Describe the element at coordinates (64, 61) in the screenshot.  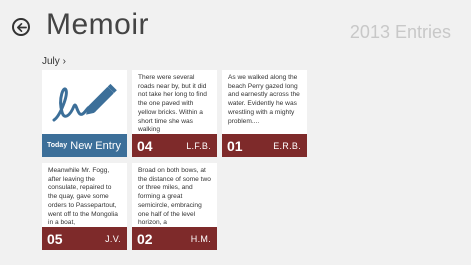
I see `chevron-right-icon: ›` at that location.